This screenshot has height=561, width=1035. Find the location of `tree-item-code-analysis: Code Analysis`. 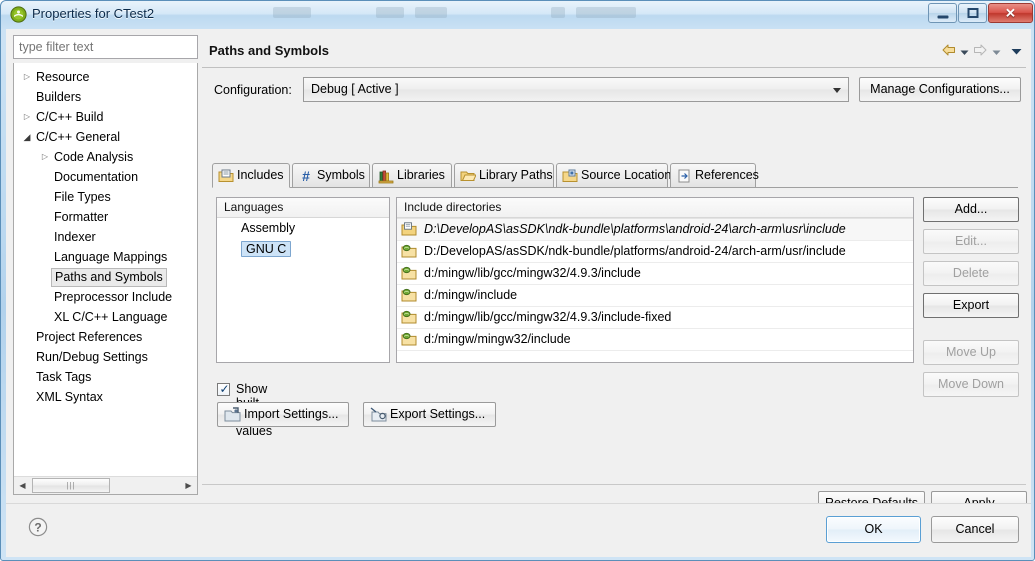

tree-item-code-analysis: Code Analysis is located at coordinates (105, 157).